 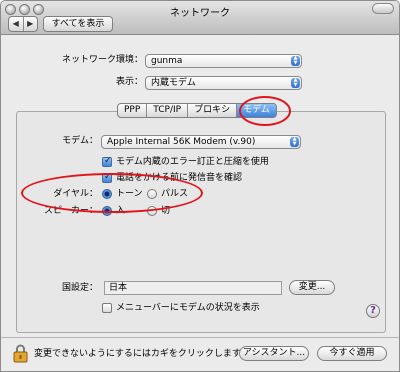 What do you see at coordinates (30, 24) in the screenshot?
I see `forward-button: ▶` at bounding box center [30, 24].